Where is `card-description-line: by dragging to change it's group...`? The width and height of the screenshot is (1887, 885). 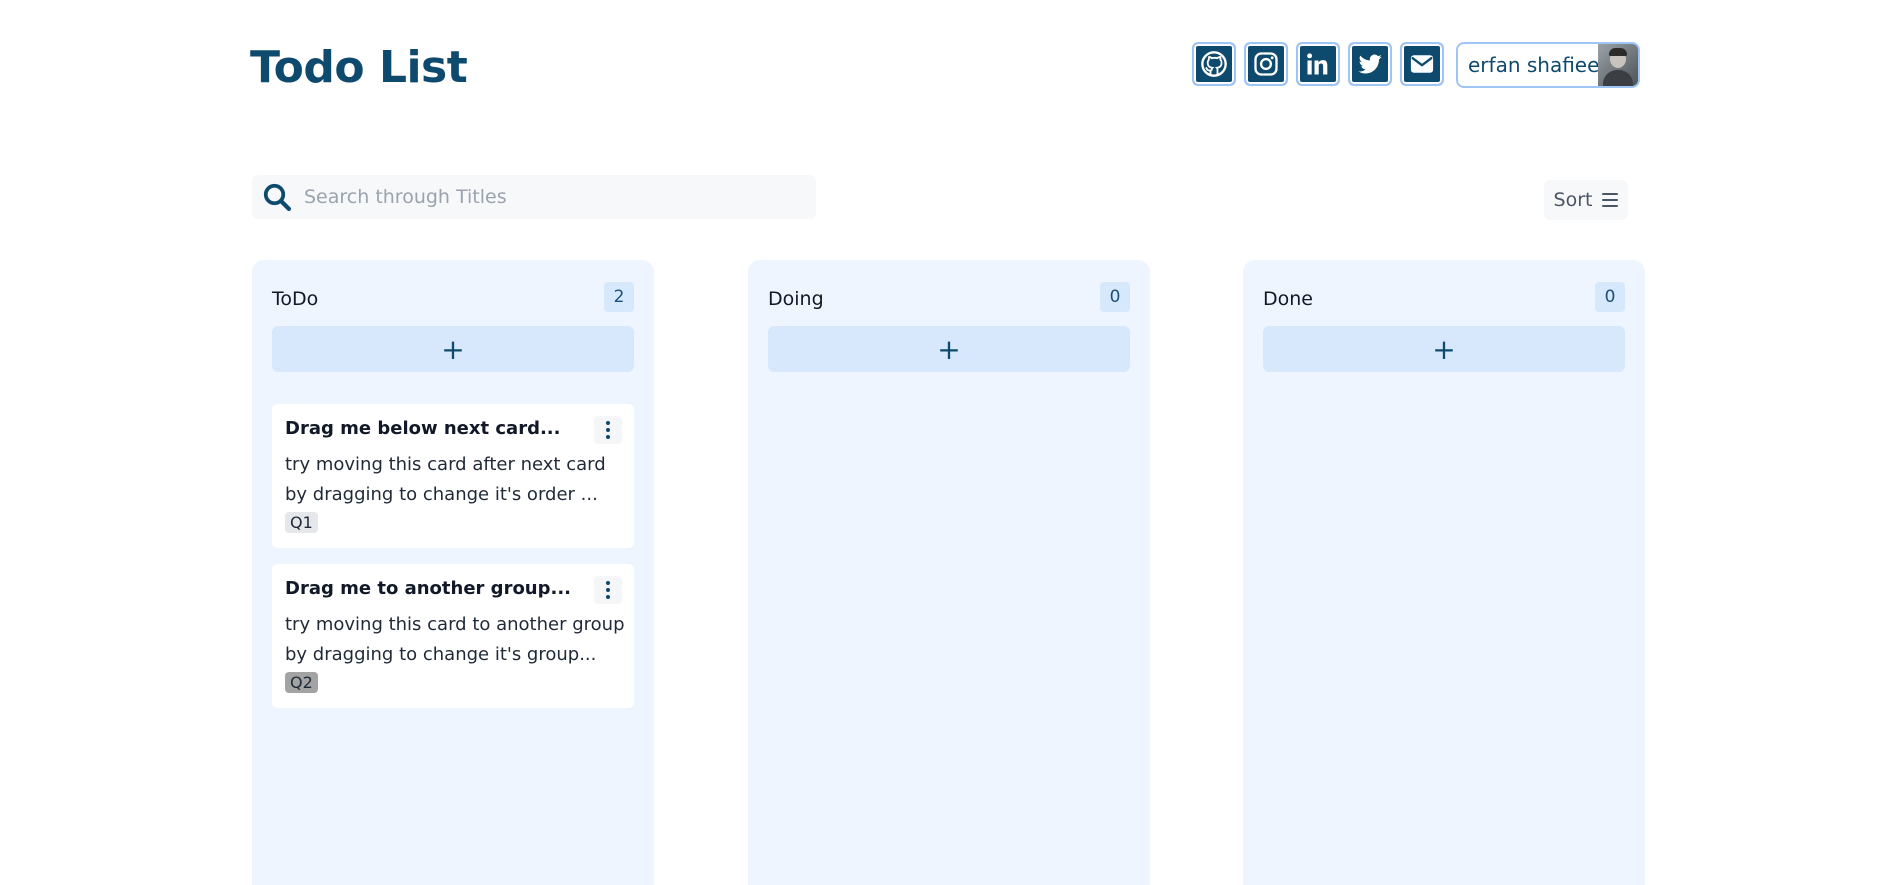 card-description-line: by dragging to change it's group... is located at coordinates (441, 654).